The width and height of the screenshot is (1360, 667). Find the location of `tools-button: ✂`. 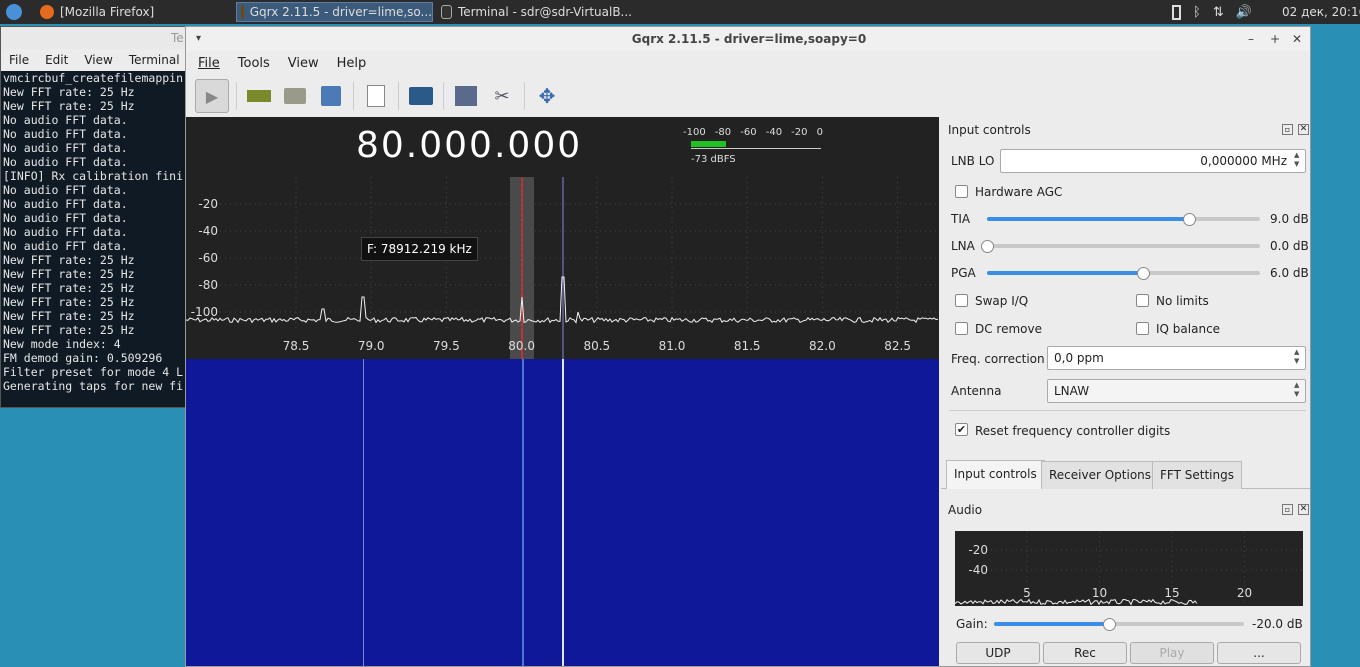

tools-button: ✂ is located at coordinates (502, 96).